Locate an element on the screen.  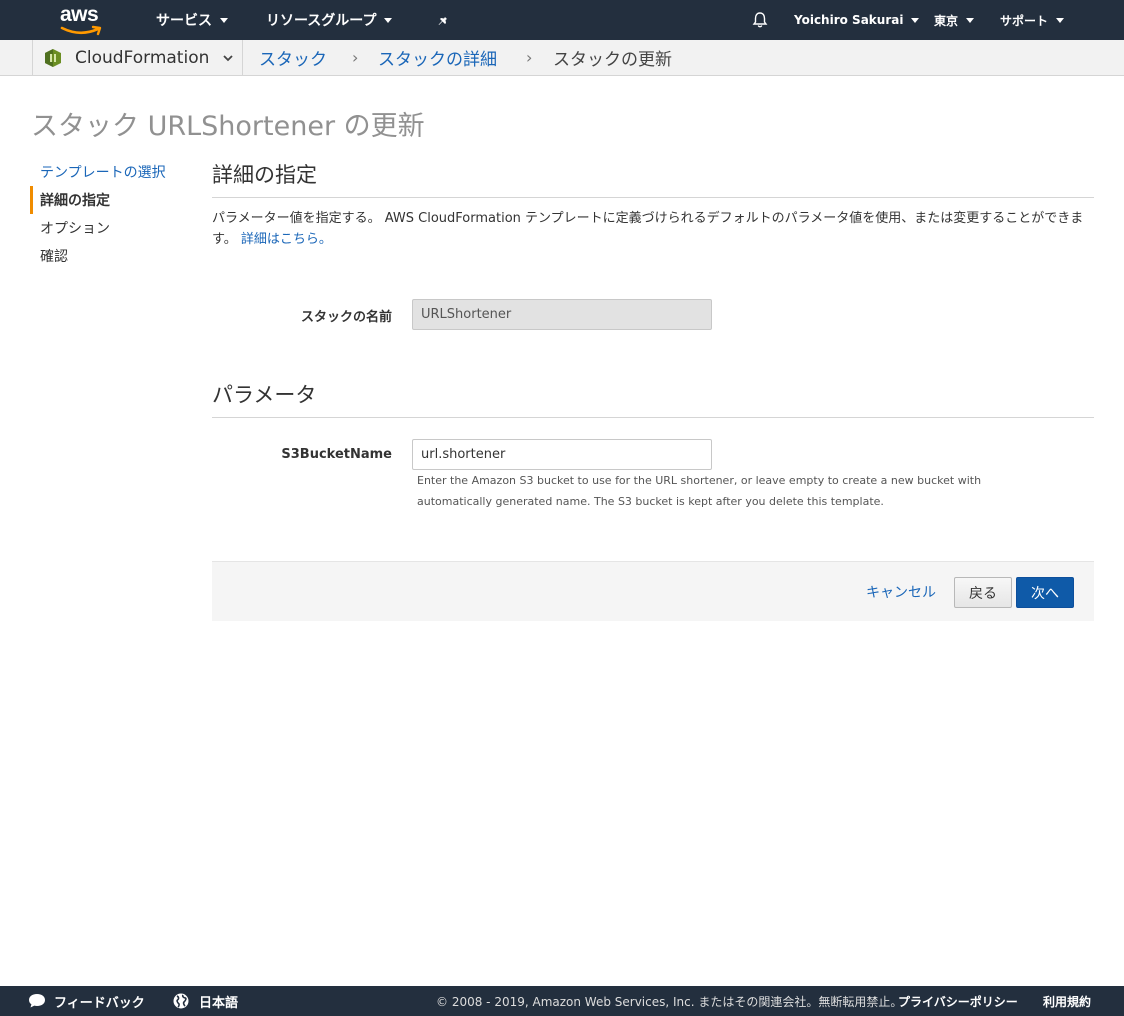
breadcrumb-stack-details: スタックの詳細 is located at coordinates (437, 57).